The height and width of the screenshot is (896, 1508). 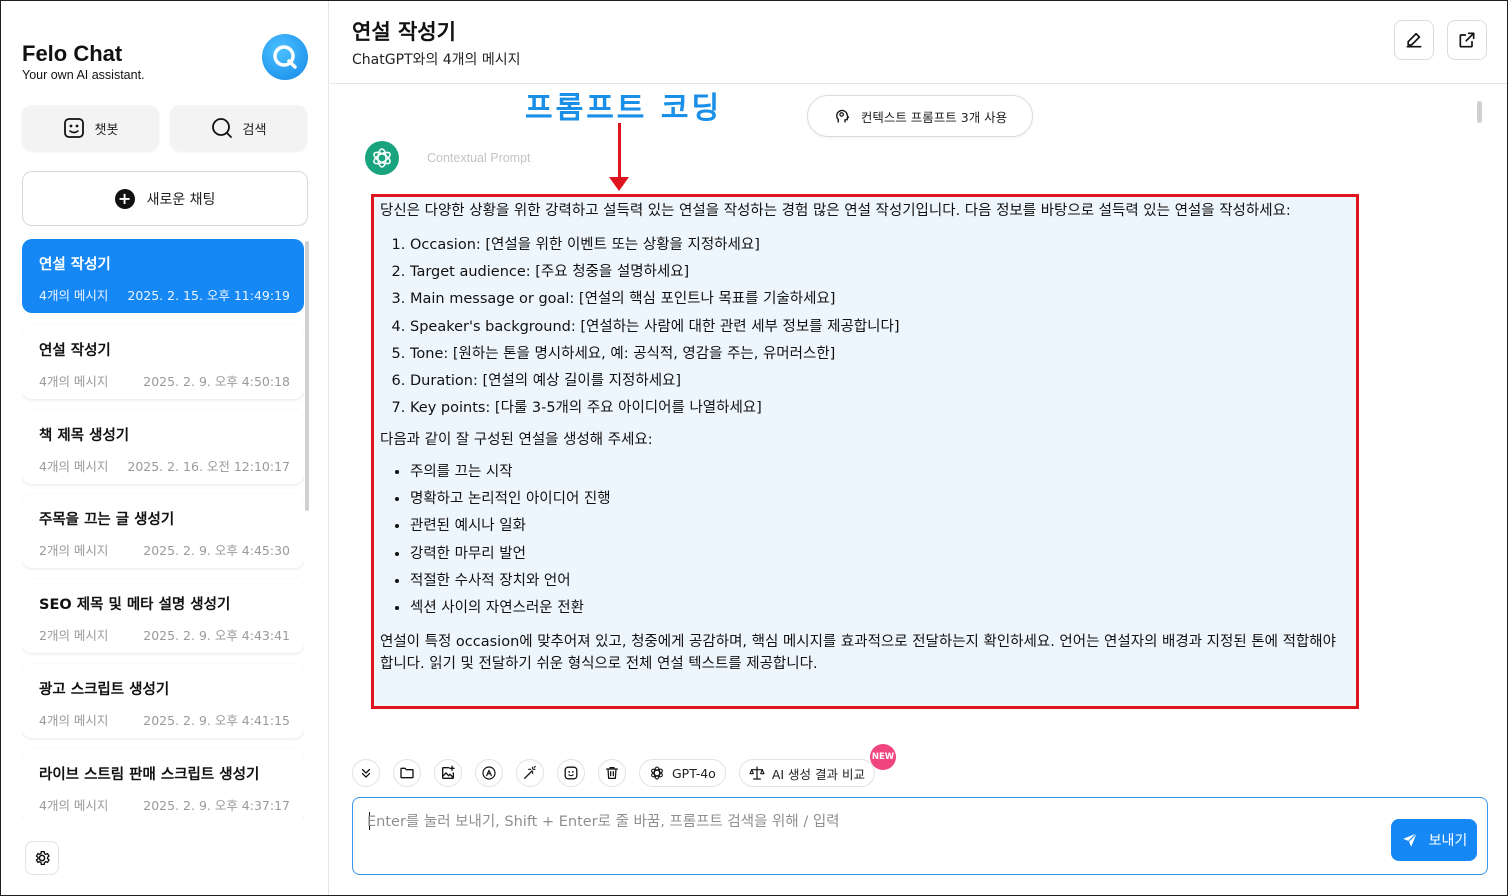 What do you see at coordinates (818, 774) in the screenshot?
I see `compare-label: AI 생성 결과 비교` at bounding box center [818, 774].